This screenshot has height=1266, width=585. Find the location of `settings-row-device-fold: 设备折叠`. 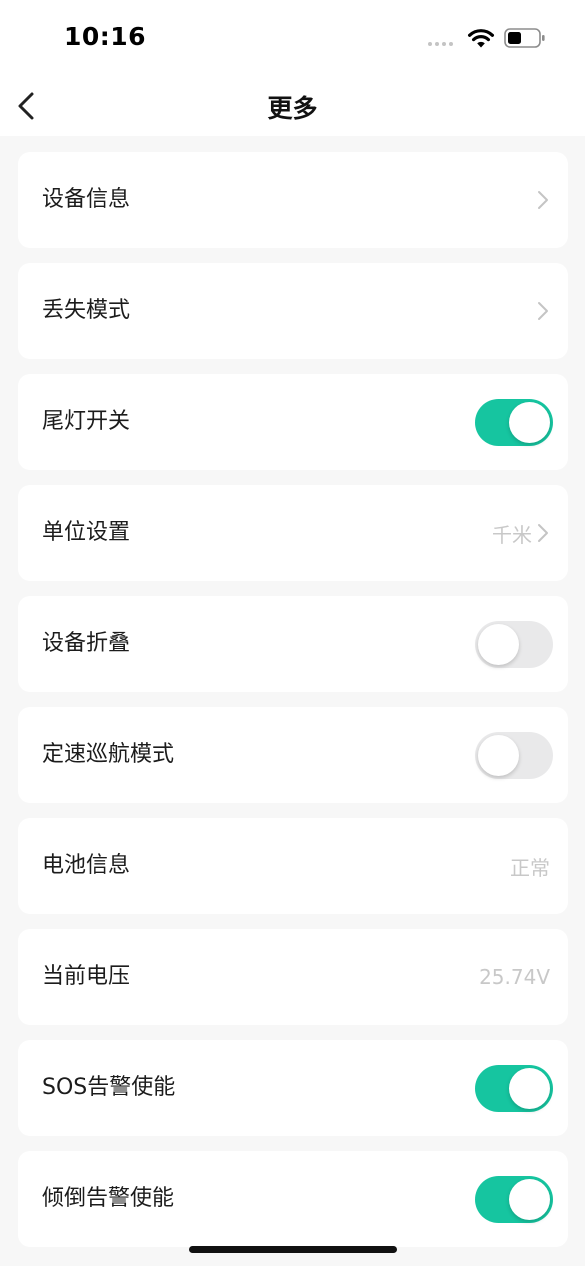

settings-row-device-fold: 设备折叠 is located at coordinates (293, 644).